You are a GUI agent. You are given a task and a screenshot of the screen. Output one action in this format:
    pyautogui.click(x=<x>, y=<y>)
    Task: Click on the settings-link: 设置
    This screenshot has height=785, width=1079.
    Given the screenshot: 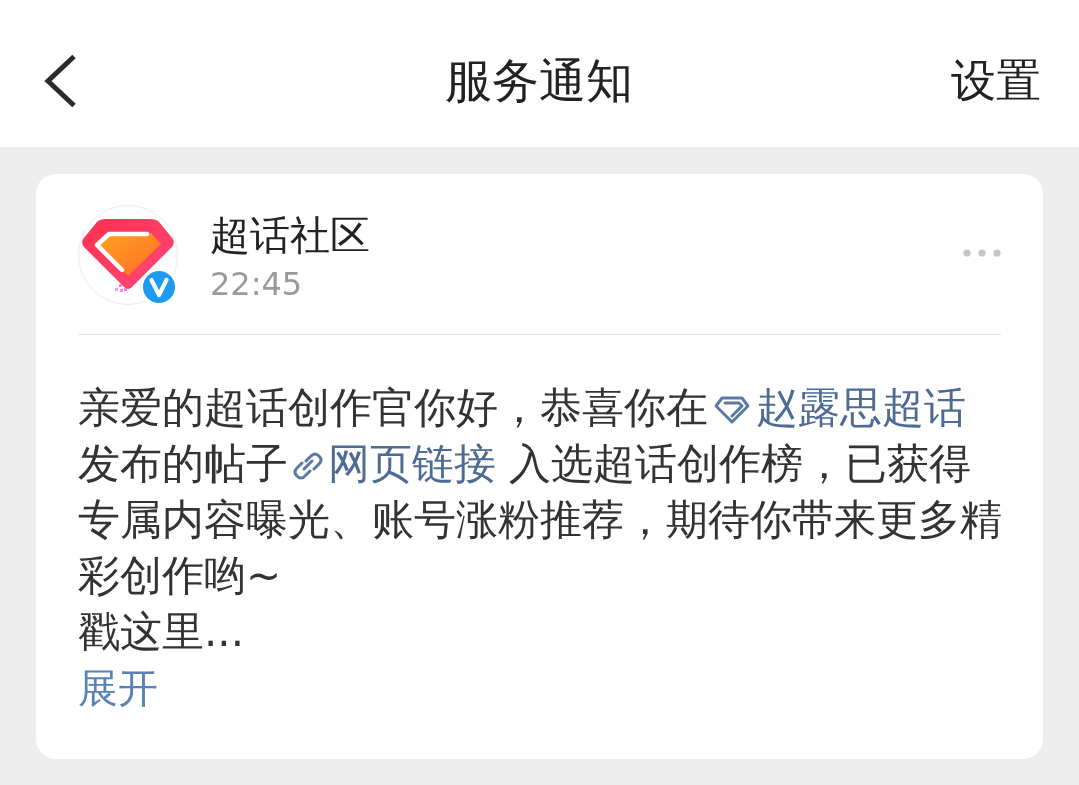 What is the action you would take?
    pyautogui.click(x=996, y=80)
    